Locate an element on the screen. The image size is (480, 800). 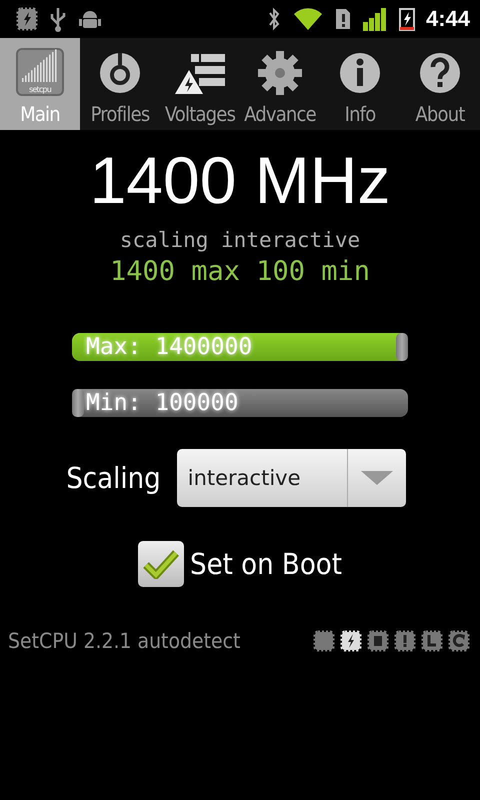
tab: Info is located at coordinates (360, 84).